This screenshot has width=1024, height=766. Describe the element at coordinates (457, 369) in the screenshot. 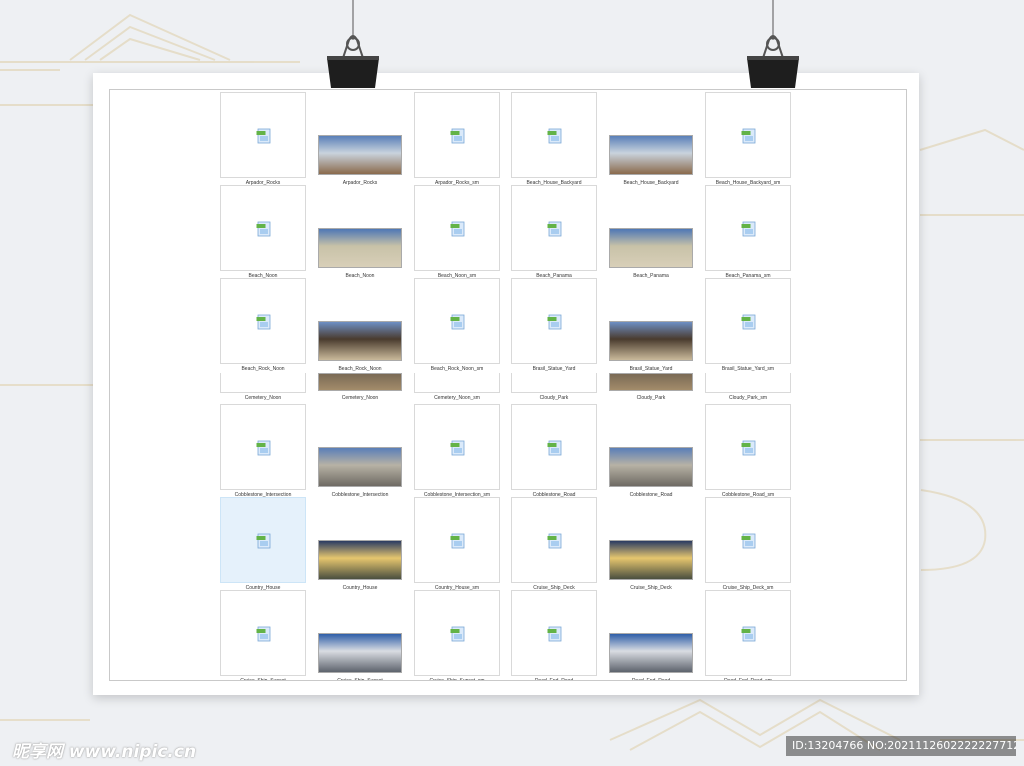

I see `file-name-label: Beach_Rock_Noon_sm` at that location.